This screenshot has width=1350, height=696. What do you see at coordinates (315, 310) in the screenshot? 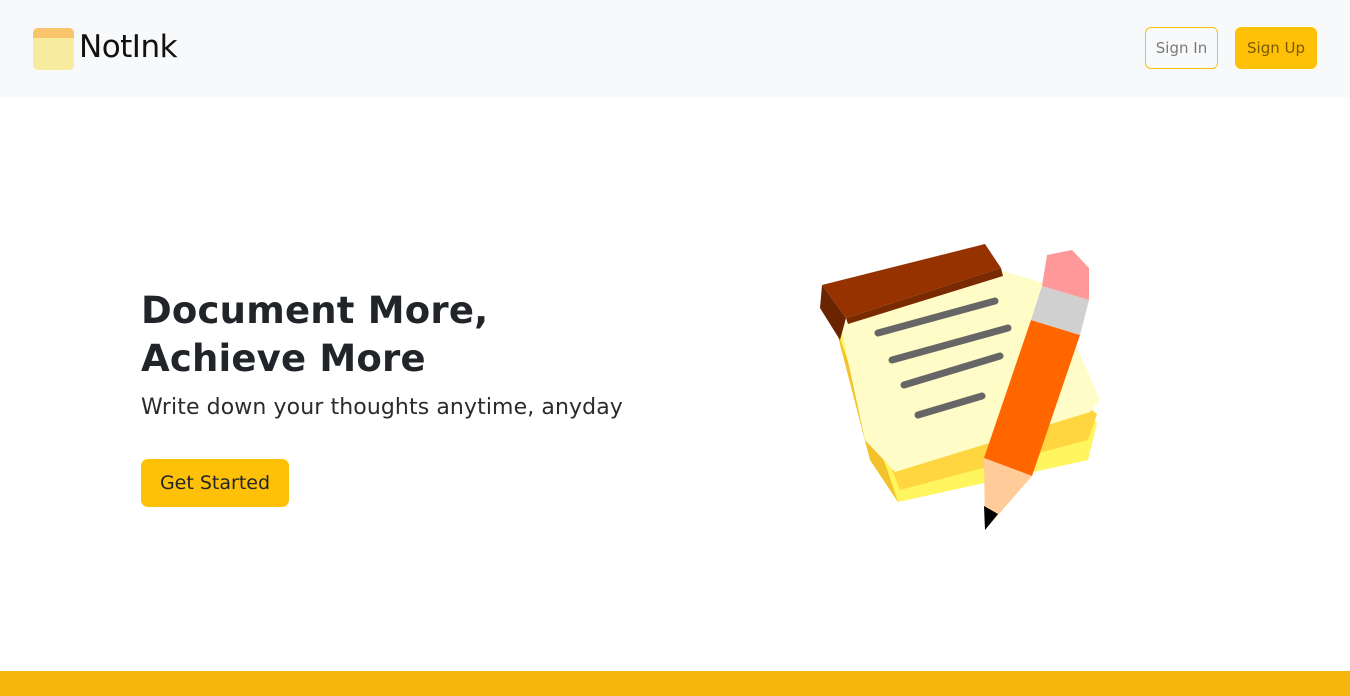
I see `hero-title-line-1: Document More,` at bounding box center [315, 310].